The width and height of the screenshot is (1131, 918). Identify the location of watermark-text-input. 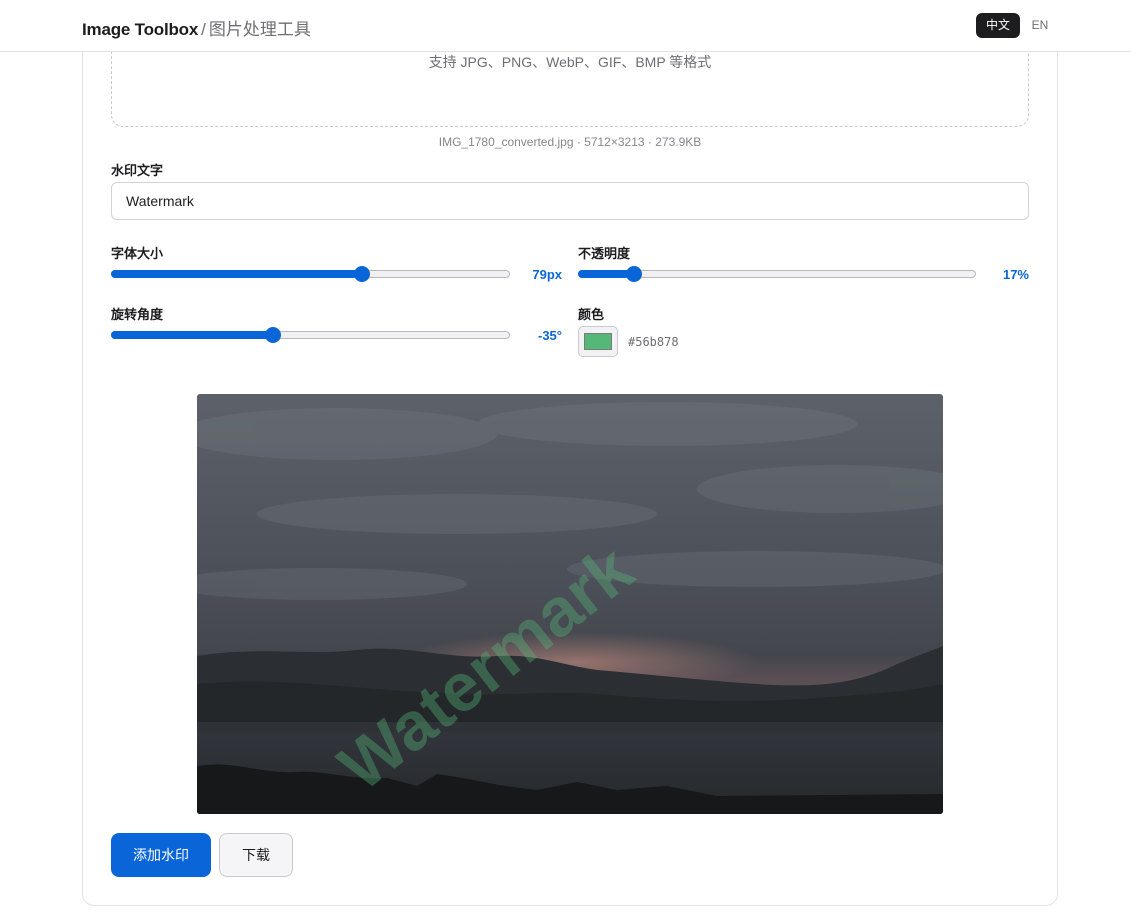
(570, 201).